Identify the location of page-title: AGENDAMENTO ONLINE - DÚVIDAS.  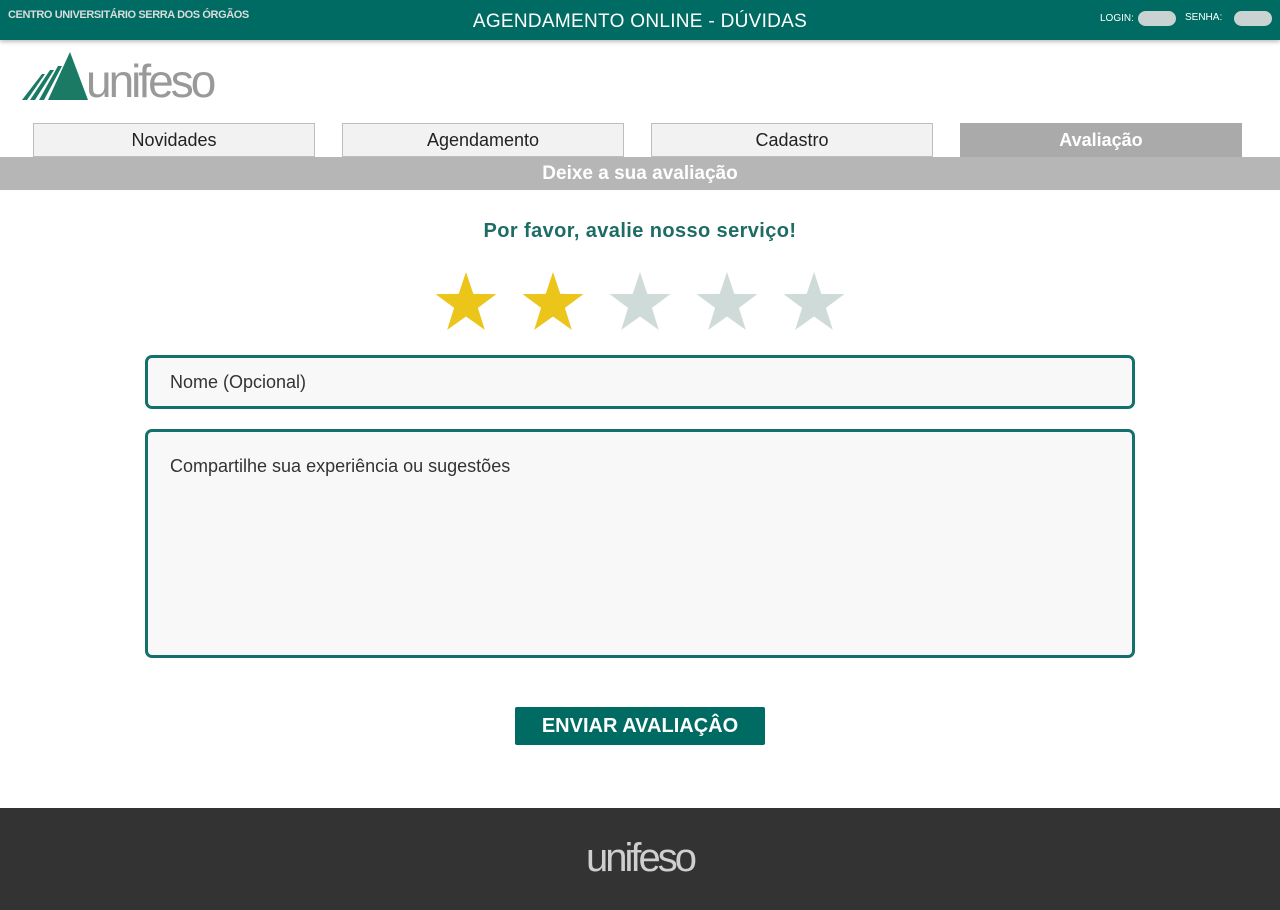
(640, 21).